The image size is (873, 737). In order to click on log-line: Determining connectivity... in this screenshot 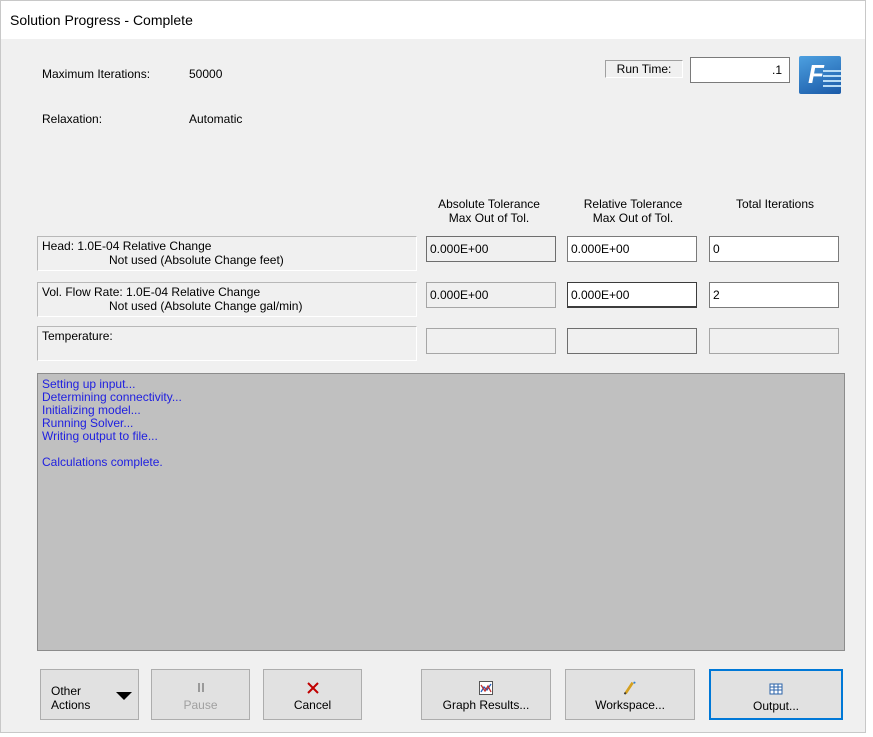, I will do `click(112, 397)`.